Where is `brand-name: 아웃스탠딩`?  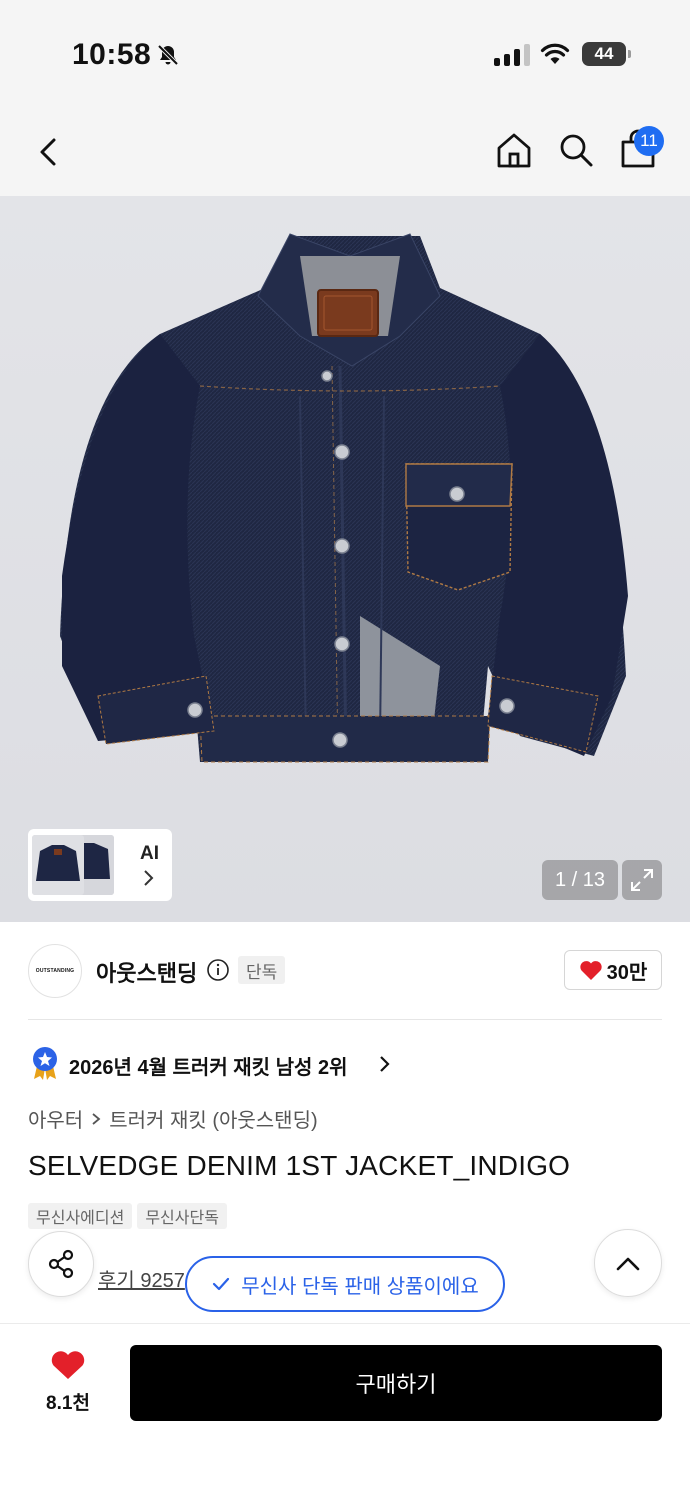
brand-name: 아웃스탠딩 is located at coordinates (146, 972).